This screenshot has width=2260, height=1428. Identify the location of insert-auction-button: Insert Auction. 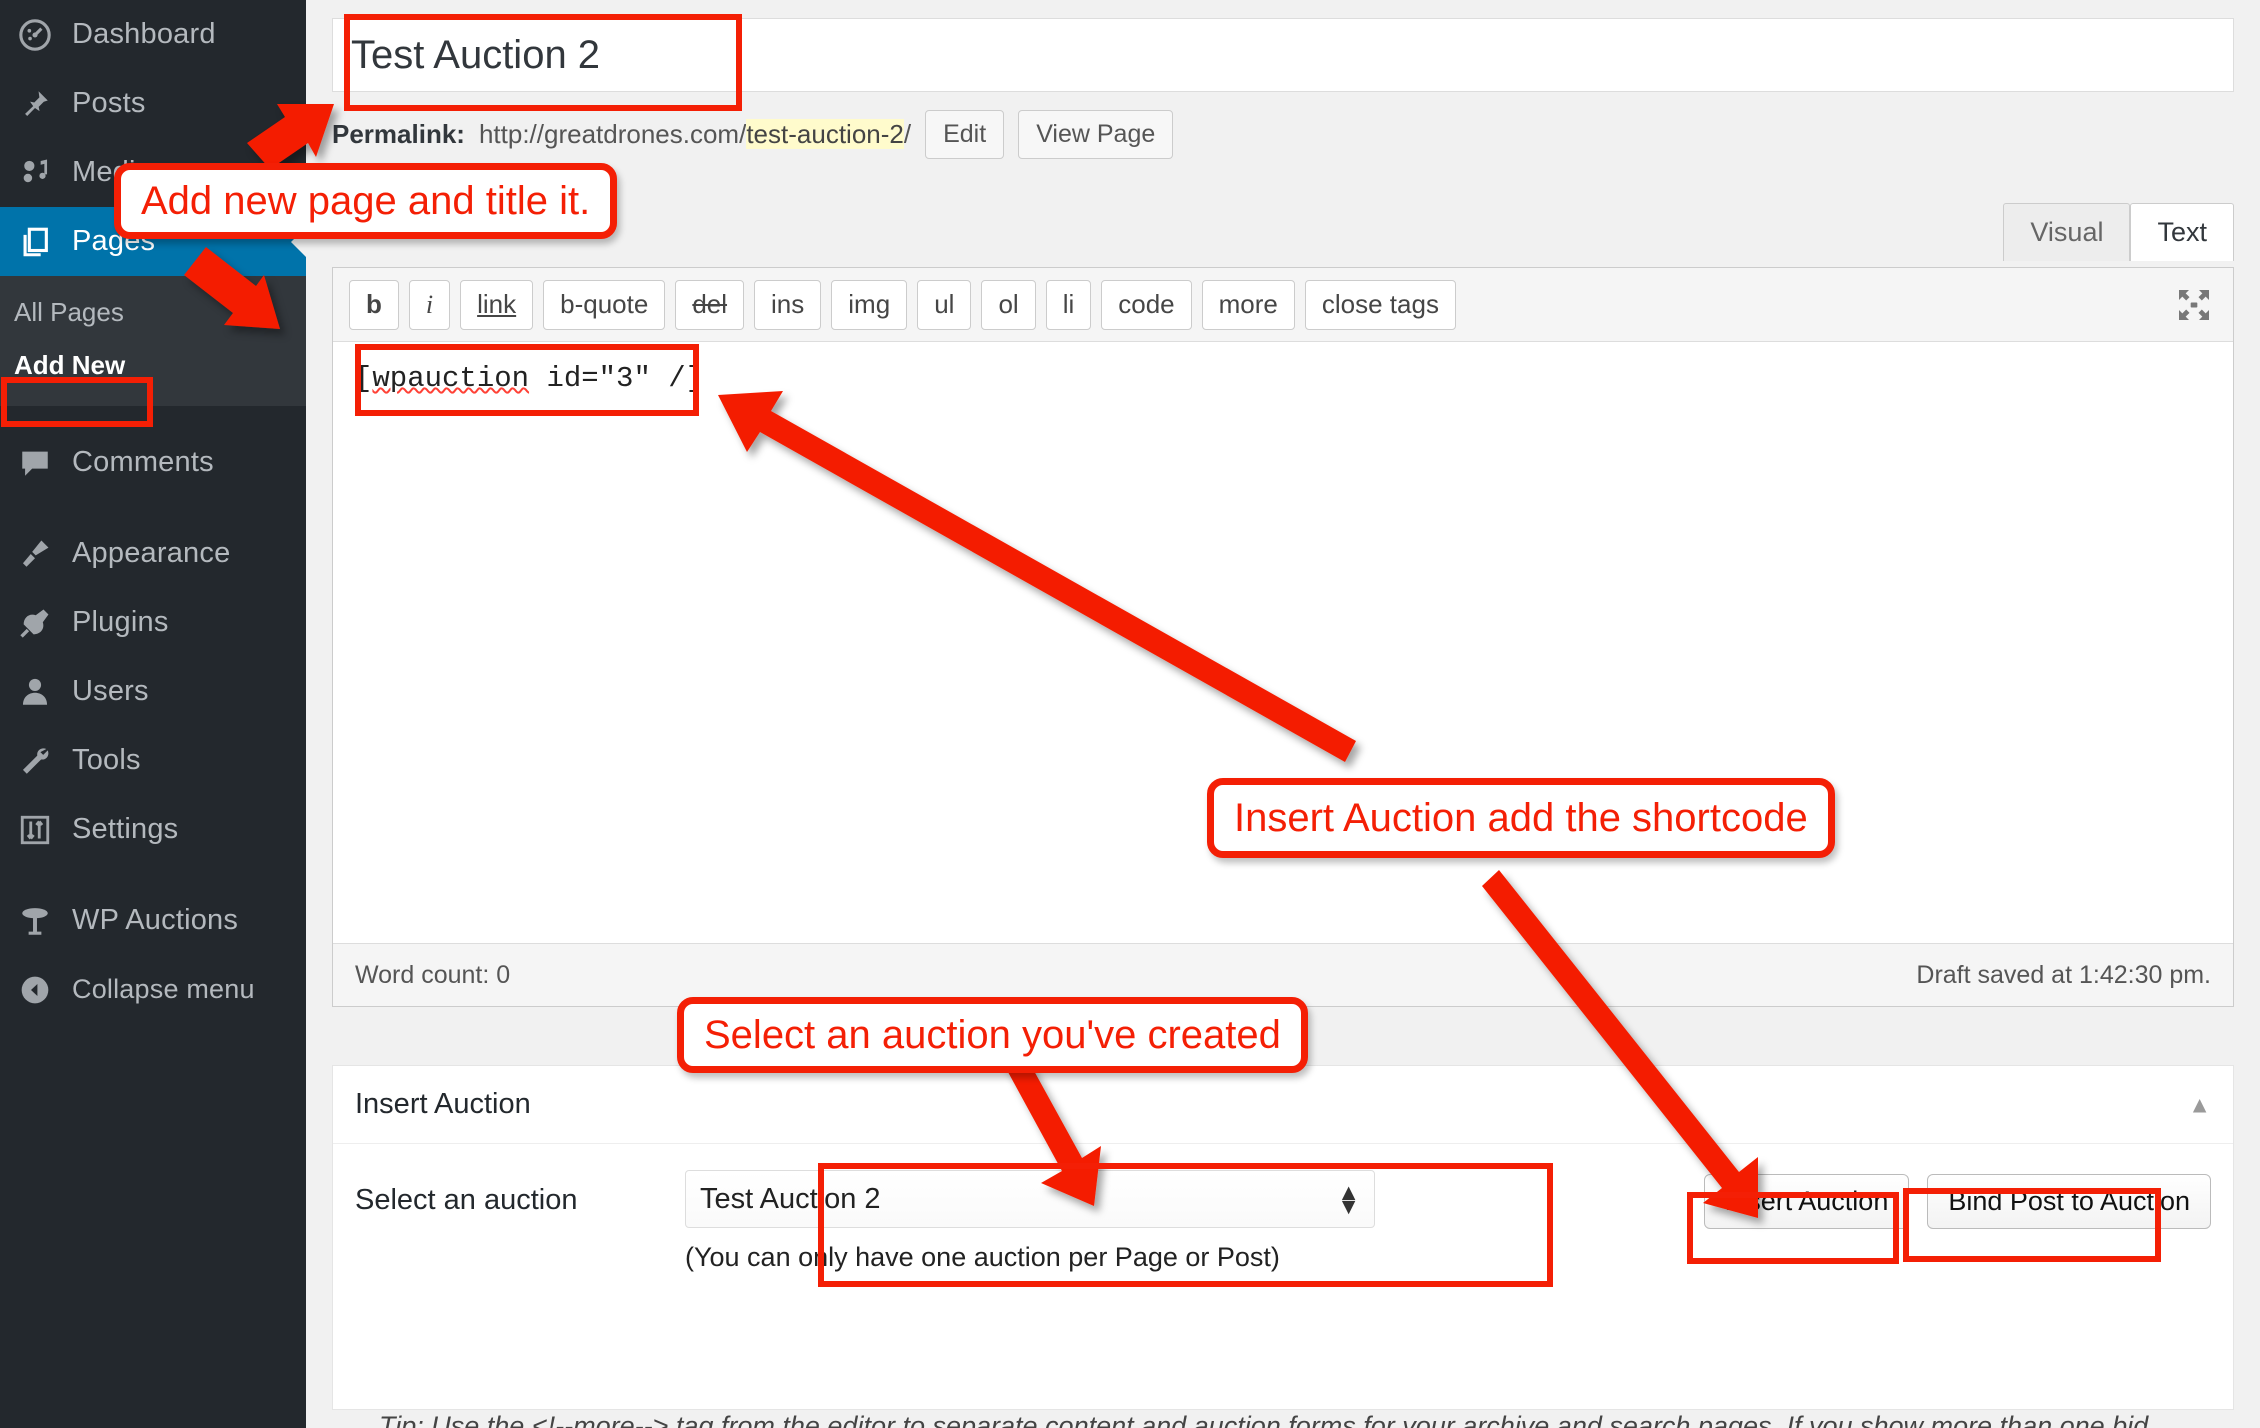
(1806, 1201).